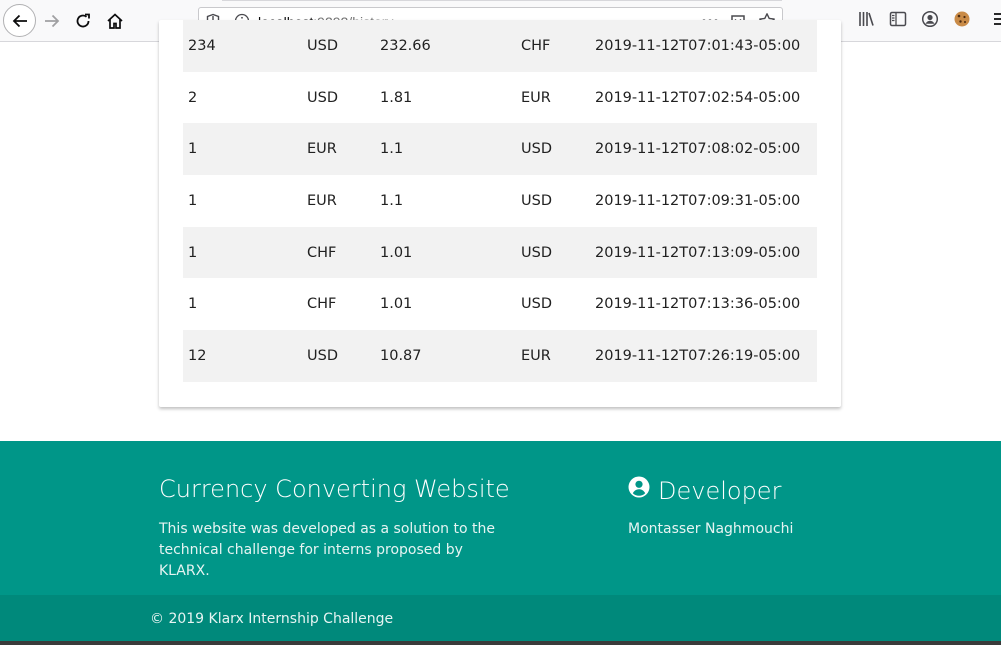 The width and height of the screenshot is (1001, 645). What do you see at coordinates (197, 355) in the screenshot?
I see `amount-cell: 12` at bounding box center [197, 355].